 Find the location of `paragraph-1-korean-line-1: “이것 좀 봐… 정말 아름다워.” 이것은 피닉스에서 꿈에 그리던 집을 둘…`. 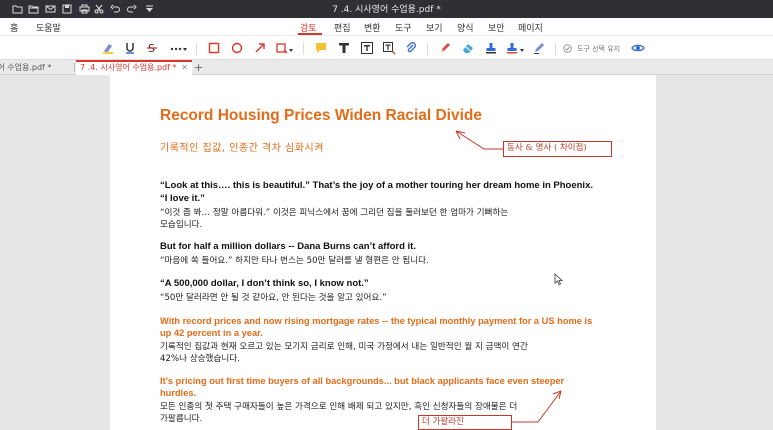

paragraph-1-korean-line-1: “이것 좀 봐… 정말 아름다워.” 이것은 피닉스에서 꿈에 그리던 집을 둘… is located at coordinates (334, 213).